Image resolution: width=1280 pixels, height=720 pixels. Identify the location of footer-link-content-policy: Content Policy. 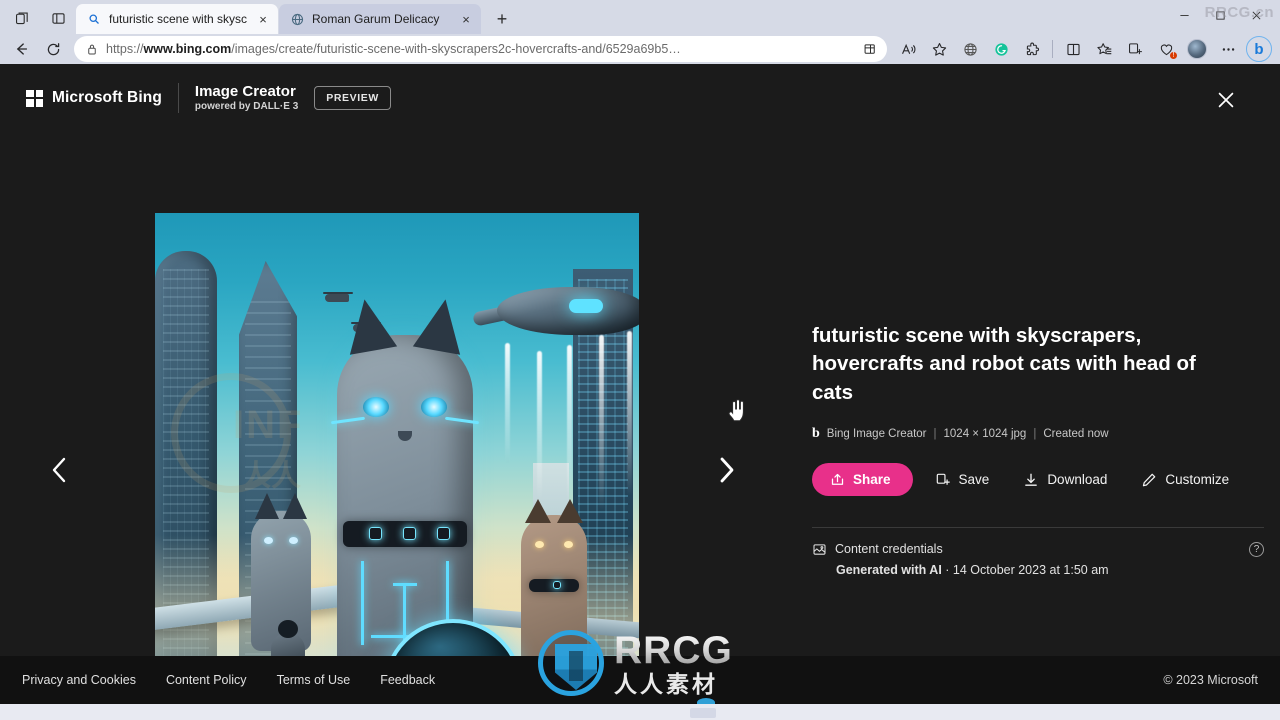
(206, 680).